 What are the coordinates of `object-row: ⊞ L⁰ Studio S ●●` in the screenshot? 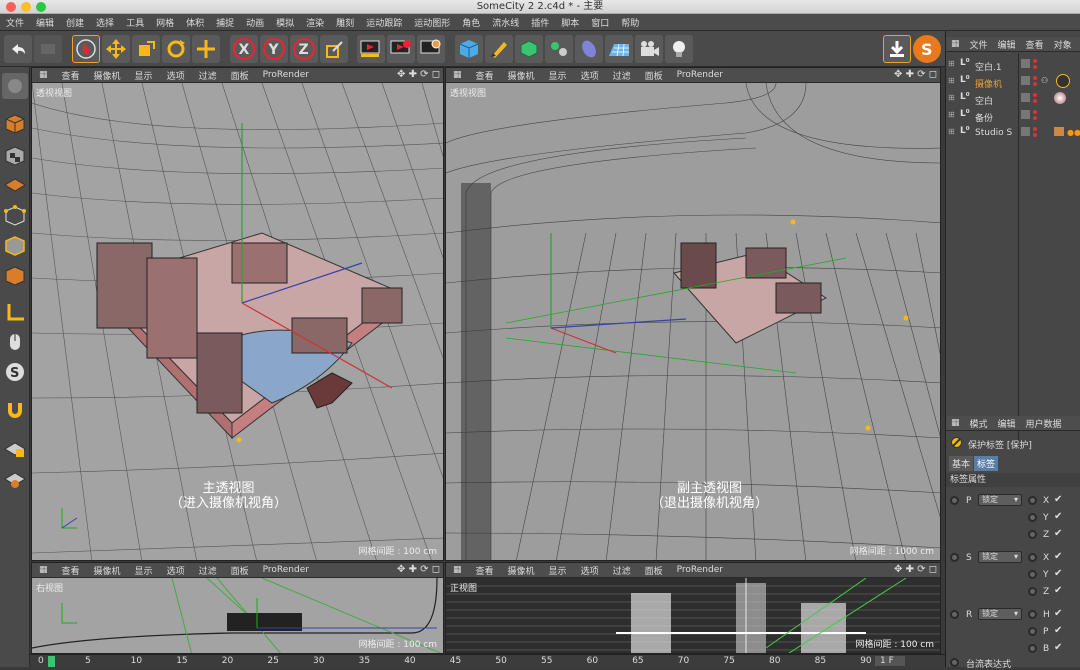 It's located at (1013, 133).